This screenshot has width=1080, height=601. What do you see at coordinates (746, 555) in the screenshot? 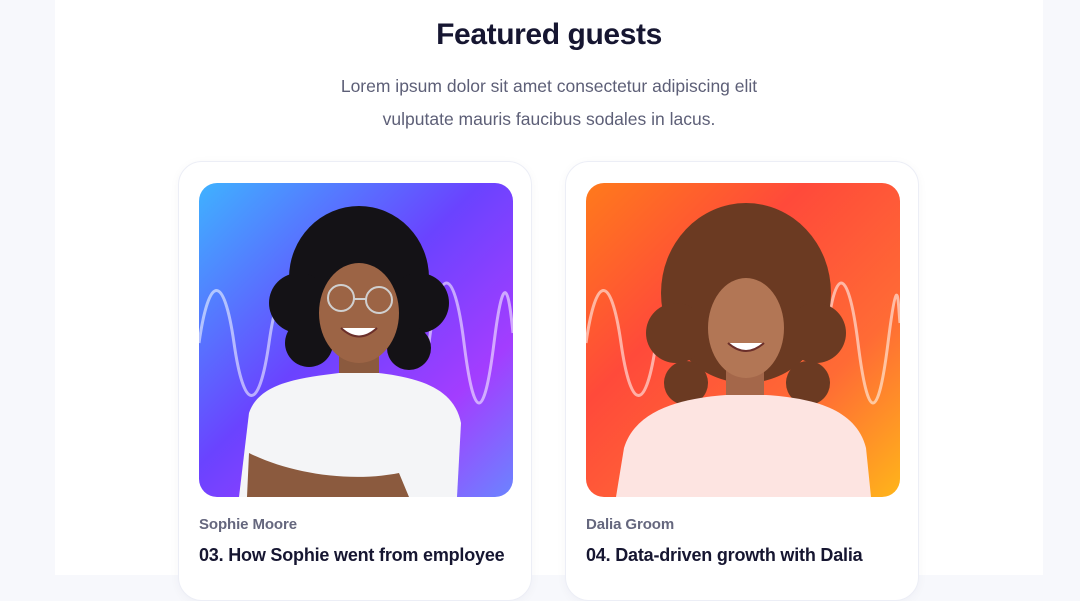
I see `episode-title-link: 04. Data-driven growth with Dalia` at bounding box center [746, 555].